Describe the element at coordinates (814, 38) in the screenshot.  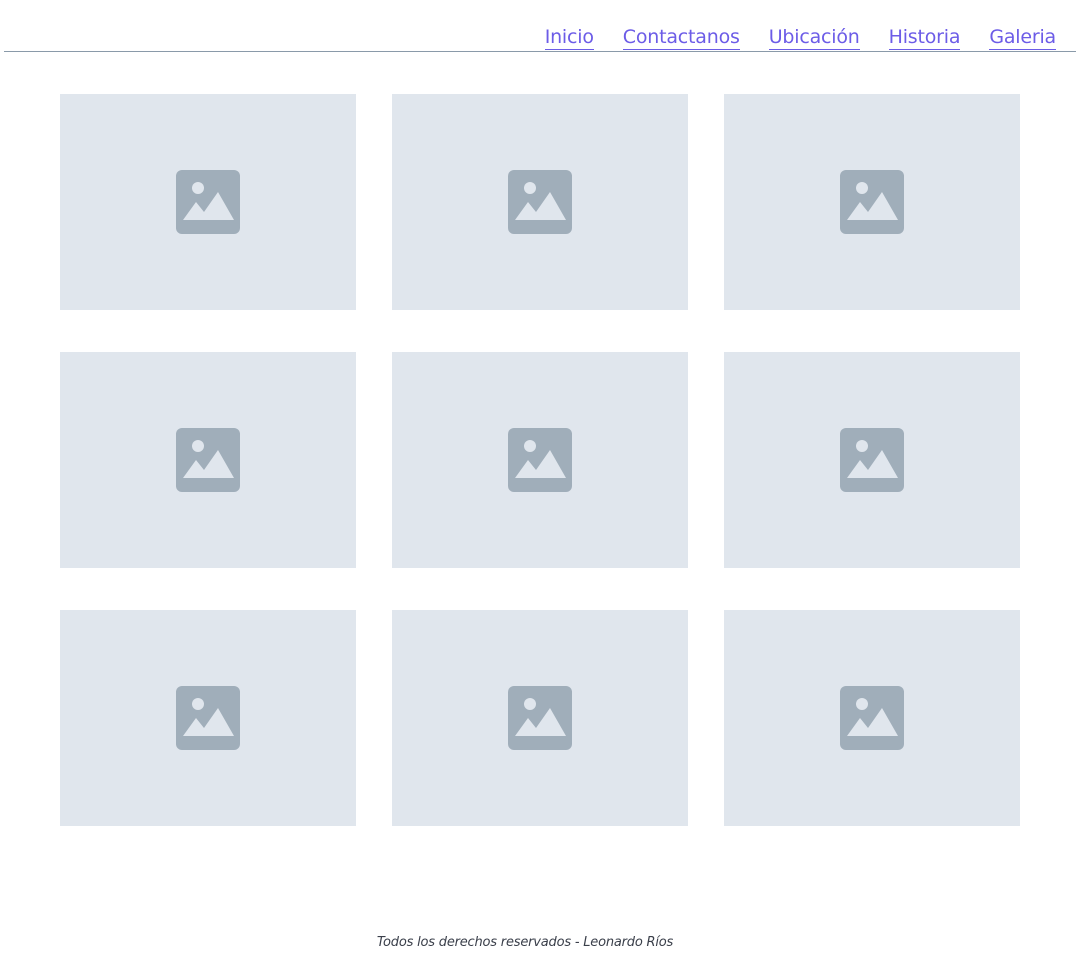
I see `nav-link-ubicacion: Ubicación` at that location.